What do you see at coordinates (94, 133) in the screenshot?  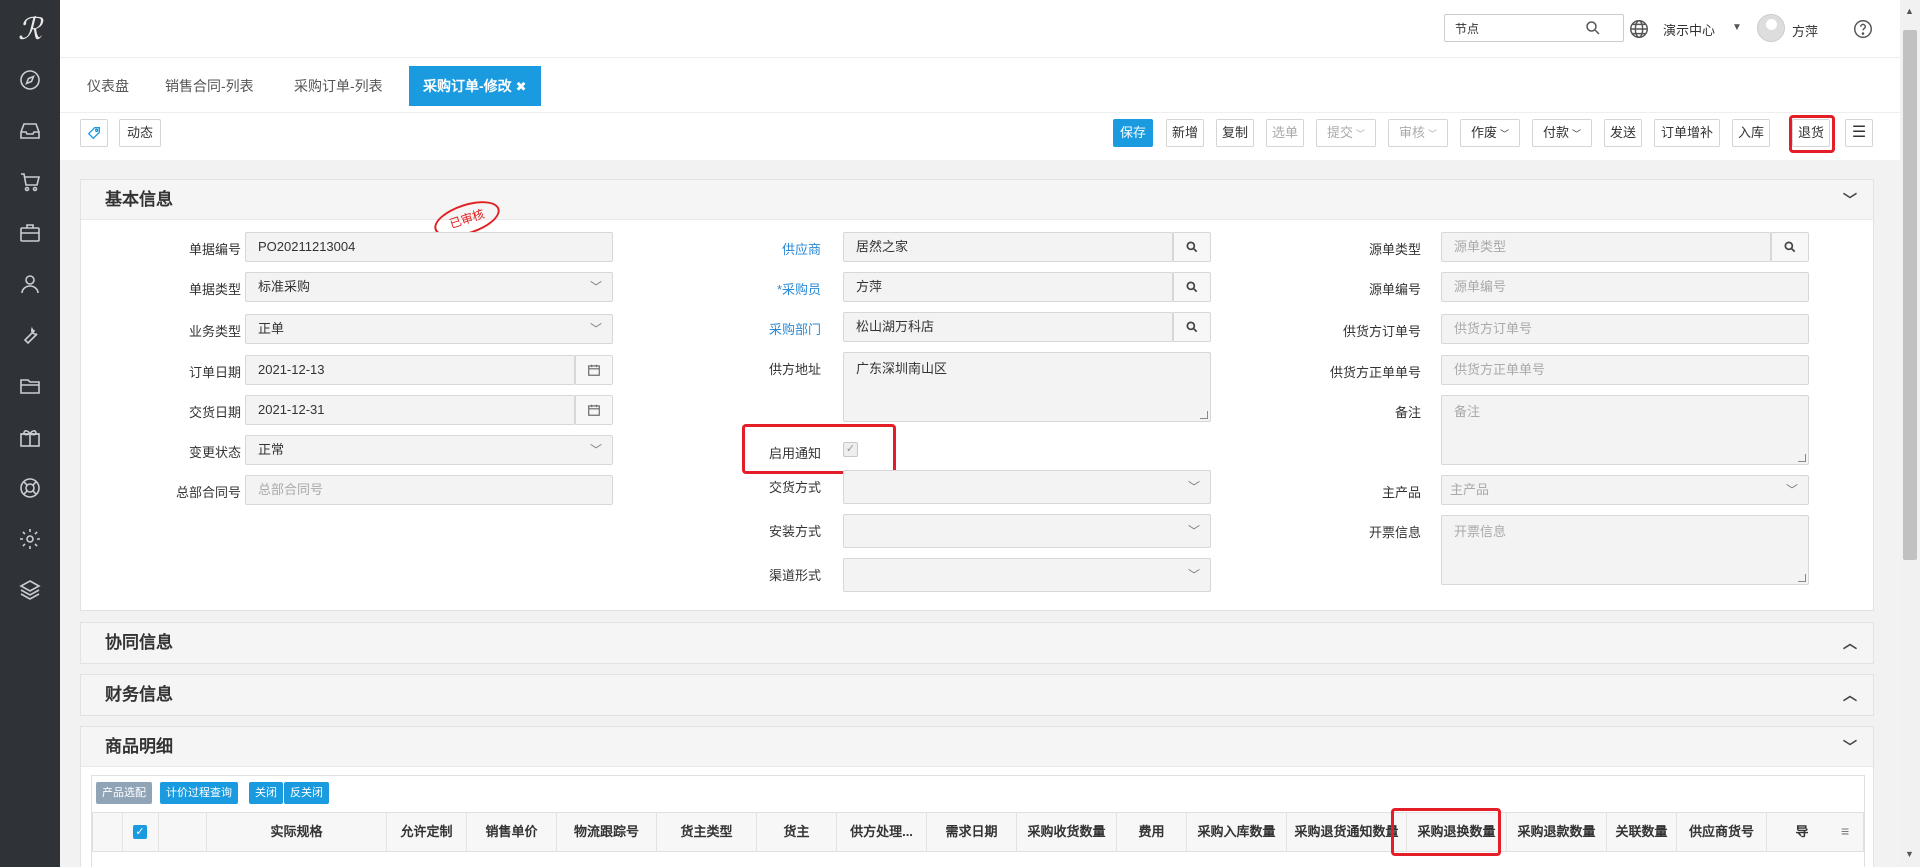 I see `tag-button` at bounding box center [94, 133].